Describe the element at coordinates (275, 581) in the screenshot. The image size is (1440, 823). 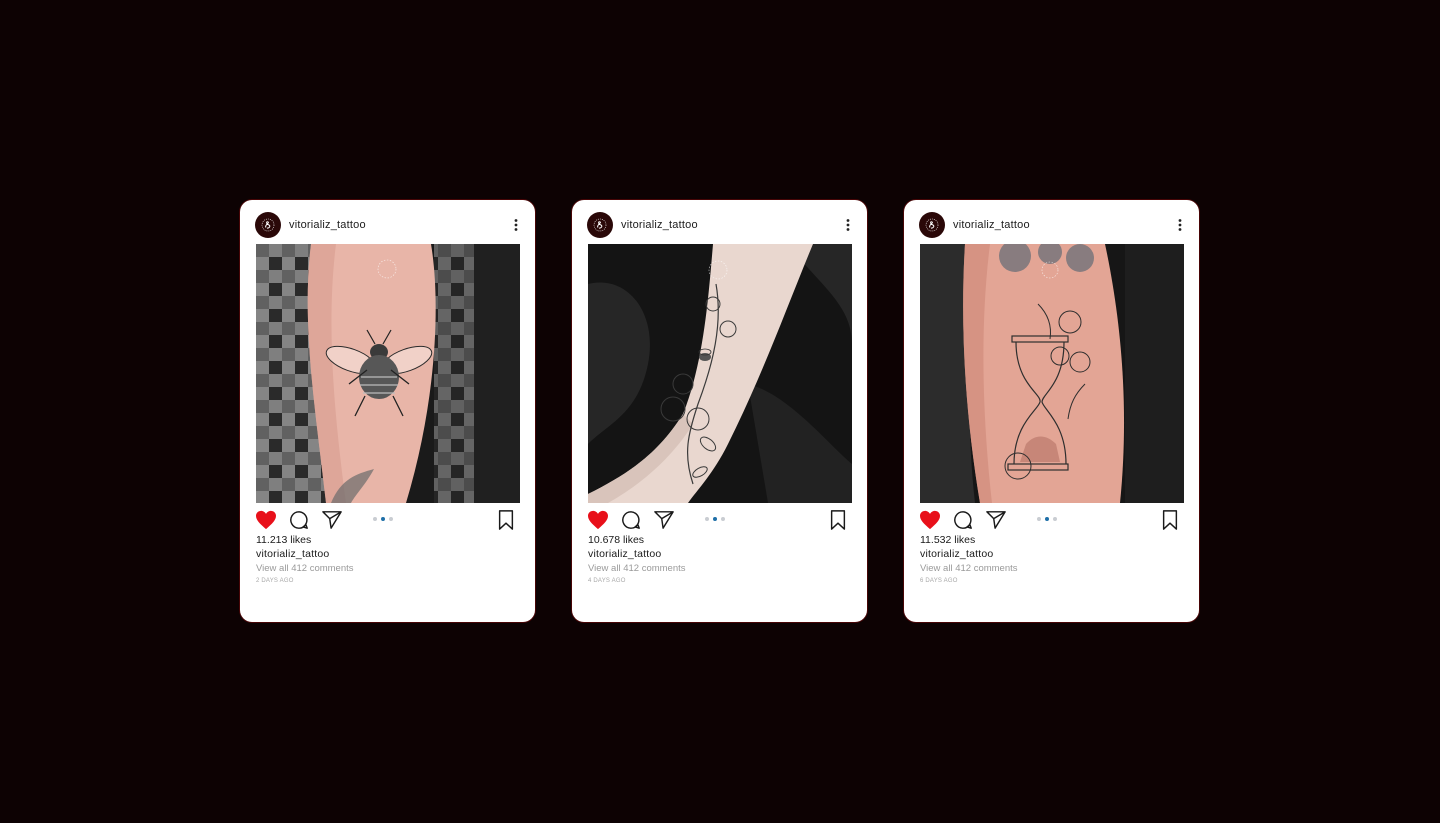
I see `post-timestamp: 2 DAYS AGO` at that location.